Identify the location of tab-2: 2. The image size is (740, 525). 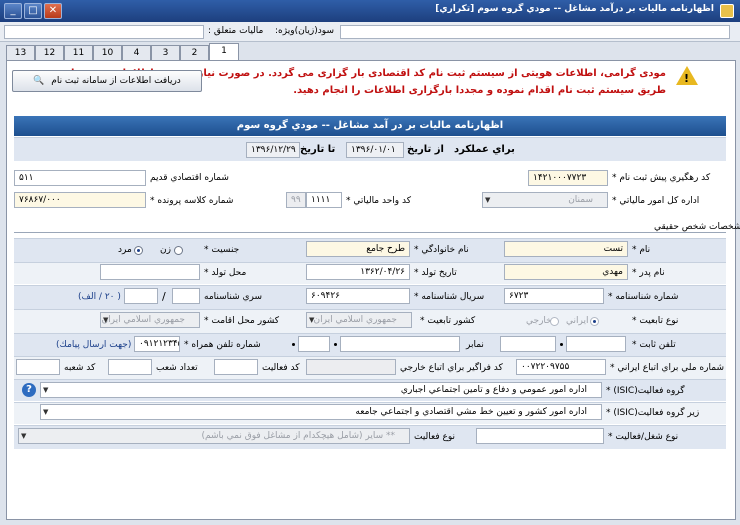
(194, 53).